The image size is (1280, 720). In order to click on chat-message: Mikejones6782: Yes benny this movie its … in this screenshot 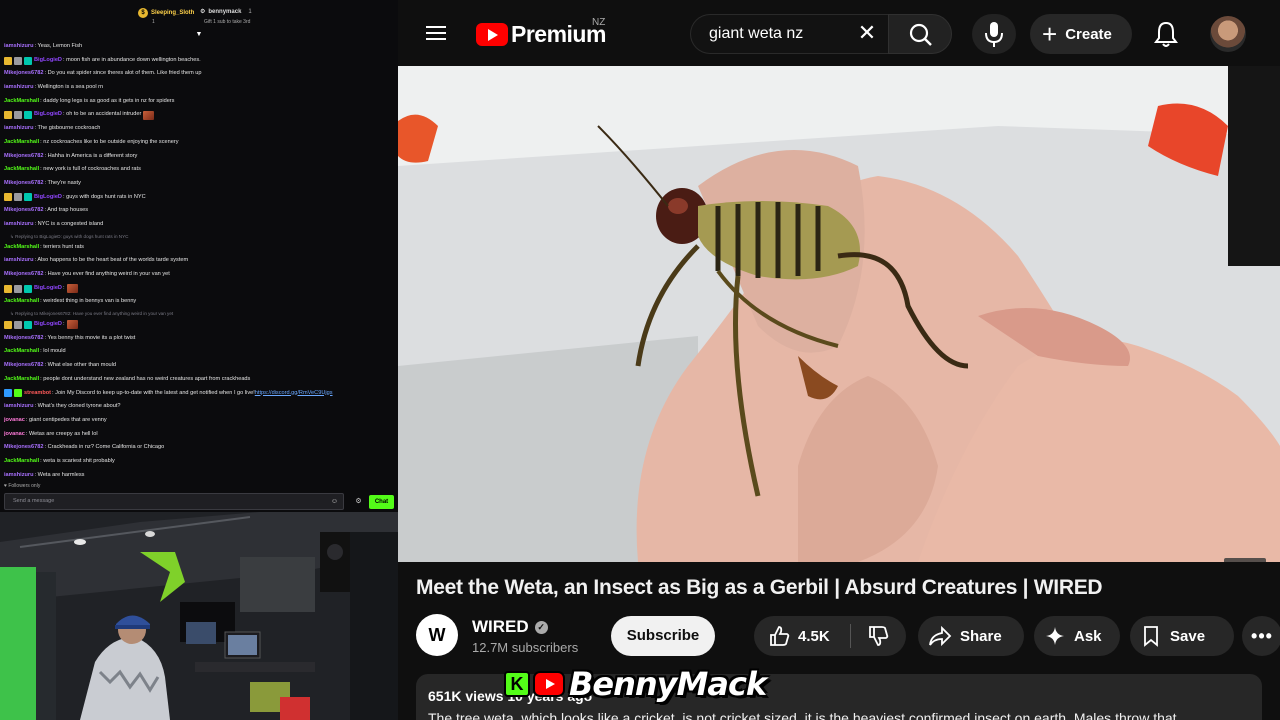, I will do `click(200, 339)`.